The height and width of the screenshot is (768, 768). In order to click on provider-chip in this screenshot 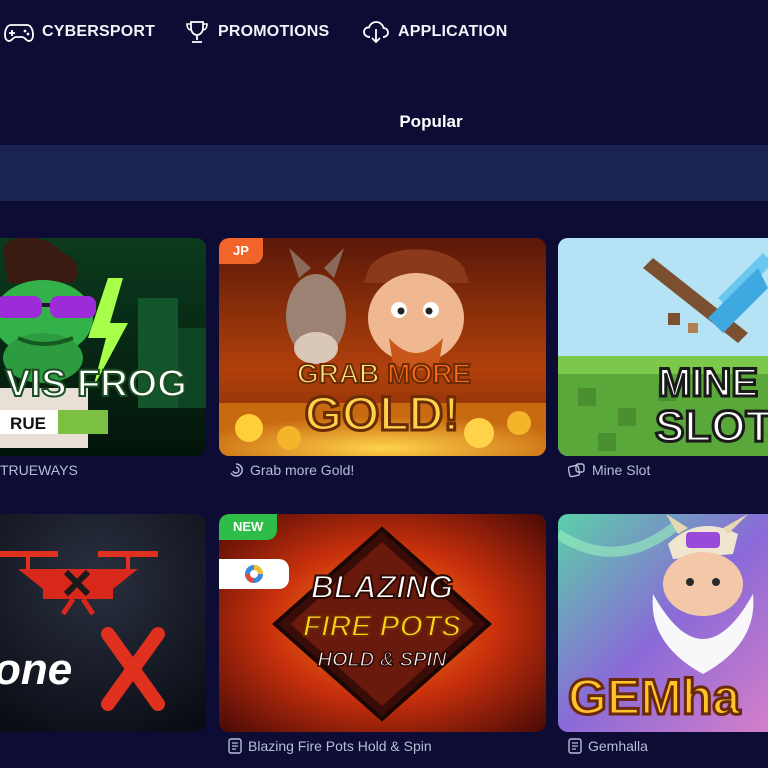, I will do `click(254, 574)`.